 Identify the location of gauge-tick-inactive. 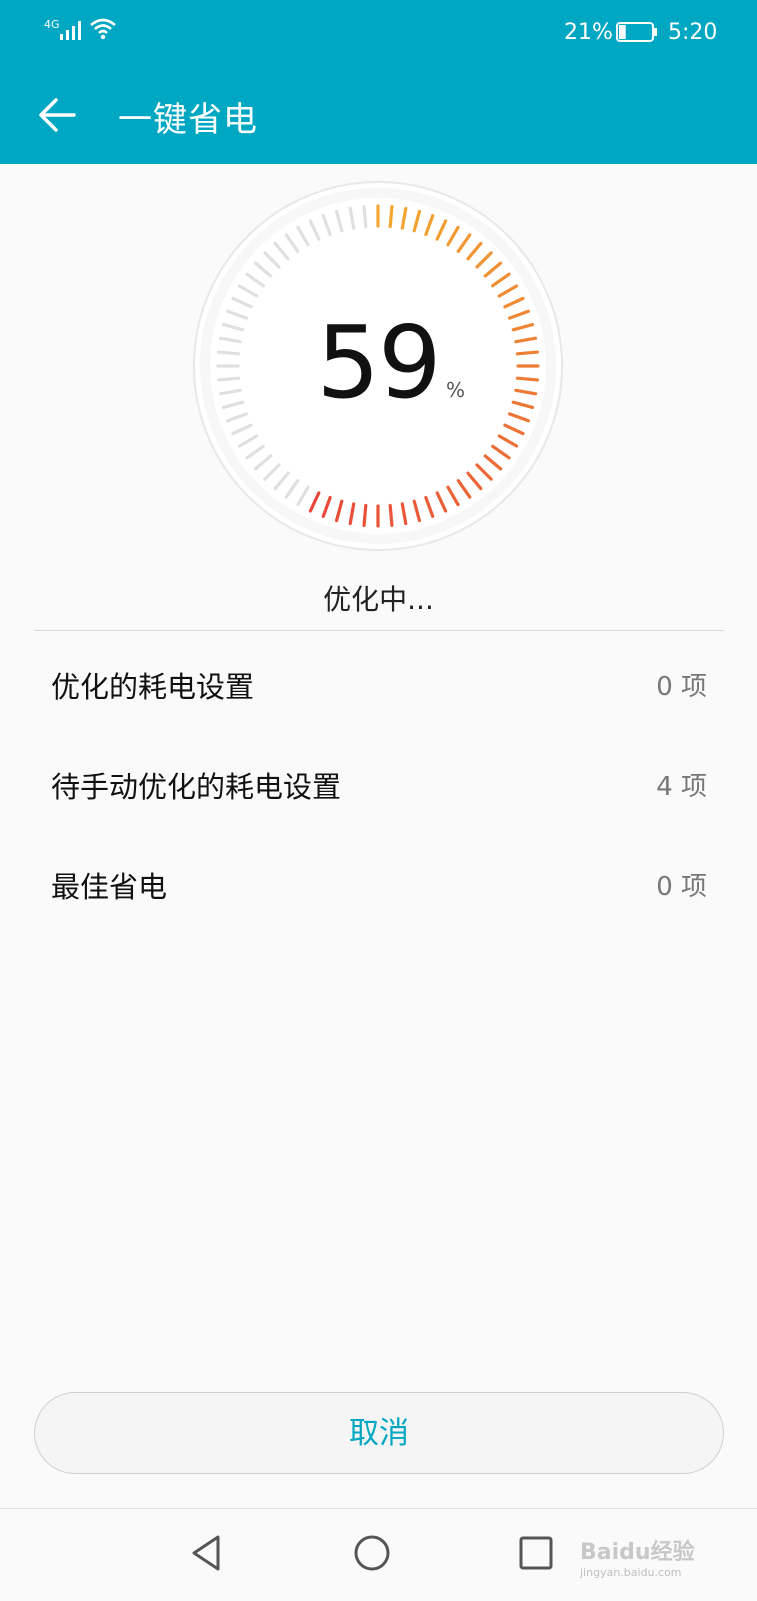
(365, 217).